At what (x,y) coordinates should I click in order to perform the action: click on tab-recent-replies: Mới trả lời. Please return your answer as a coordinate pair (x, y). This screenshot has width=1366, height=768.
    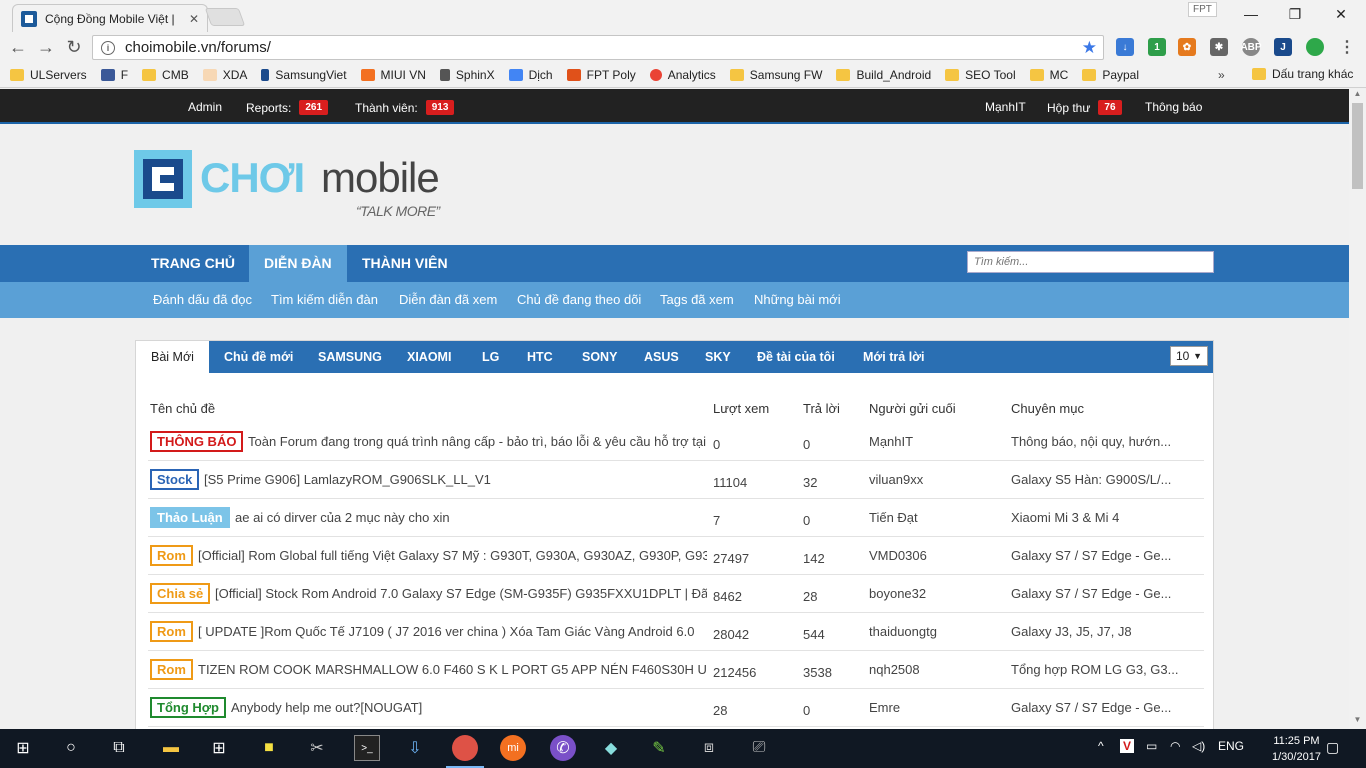
    Looking at the image, I should click on (894, 357).